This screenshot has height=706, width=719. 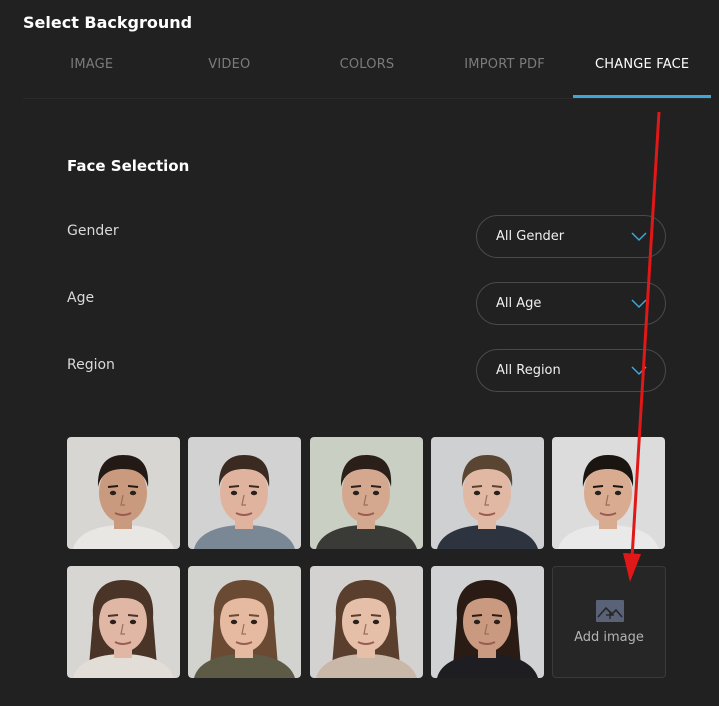 What do you see at coordinates (505, 71) in the screenshot?
I see `tab-import-pdf: IMPORT PDF` at bounding box center [505, 71].